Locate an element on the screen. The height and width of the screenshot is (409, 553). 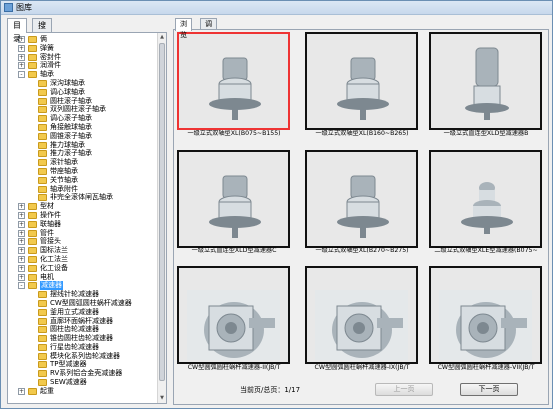
tree-category: - 轴承 is located at coordinates (83, 74).